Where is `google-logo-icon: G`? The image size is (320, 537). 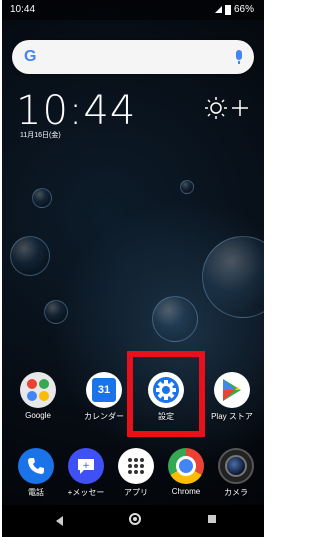
google-logo-icon: G is located at coordinates (30, 56).